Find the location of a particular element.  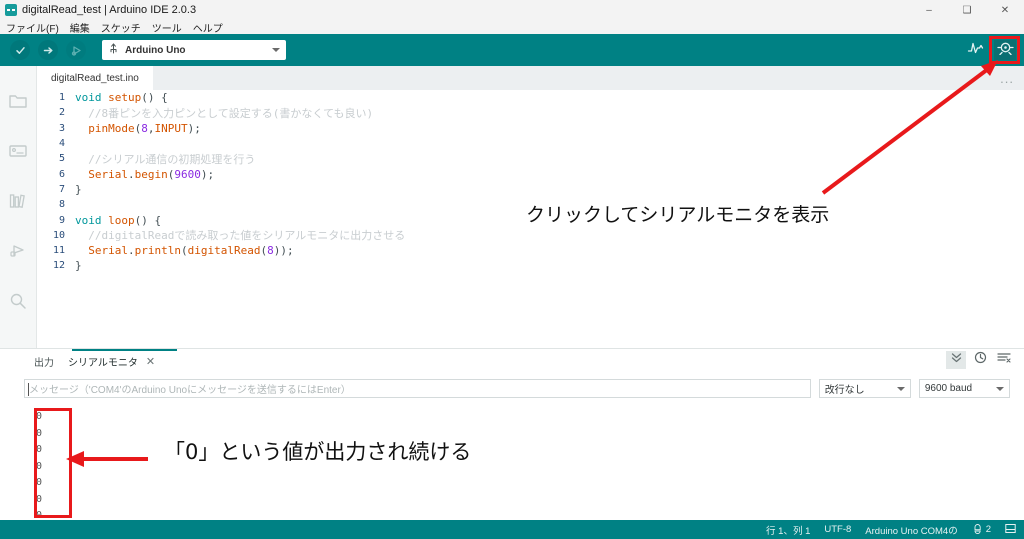

sidebar-item-search is located at coordinates (18, 303).